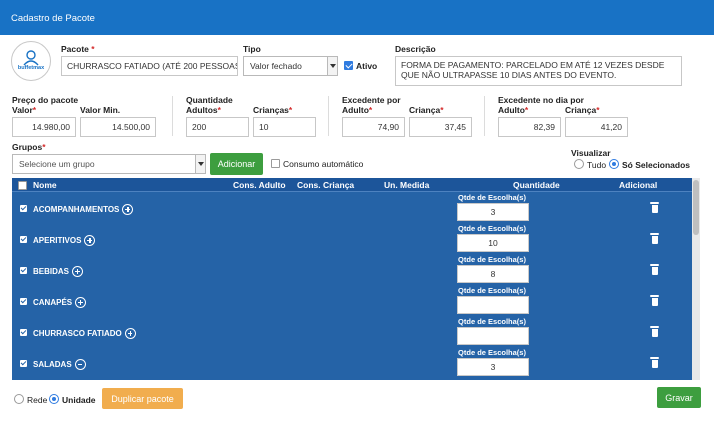  What do you see at coordinates (323, 164) in the screenshot?
I see `consumo-automatico-label: Consumo automático` at bounding box center [323, 164].